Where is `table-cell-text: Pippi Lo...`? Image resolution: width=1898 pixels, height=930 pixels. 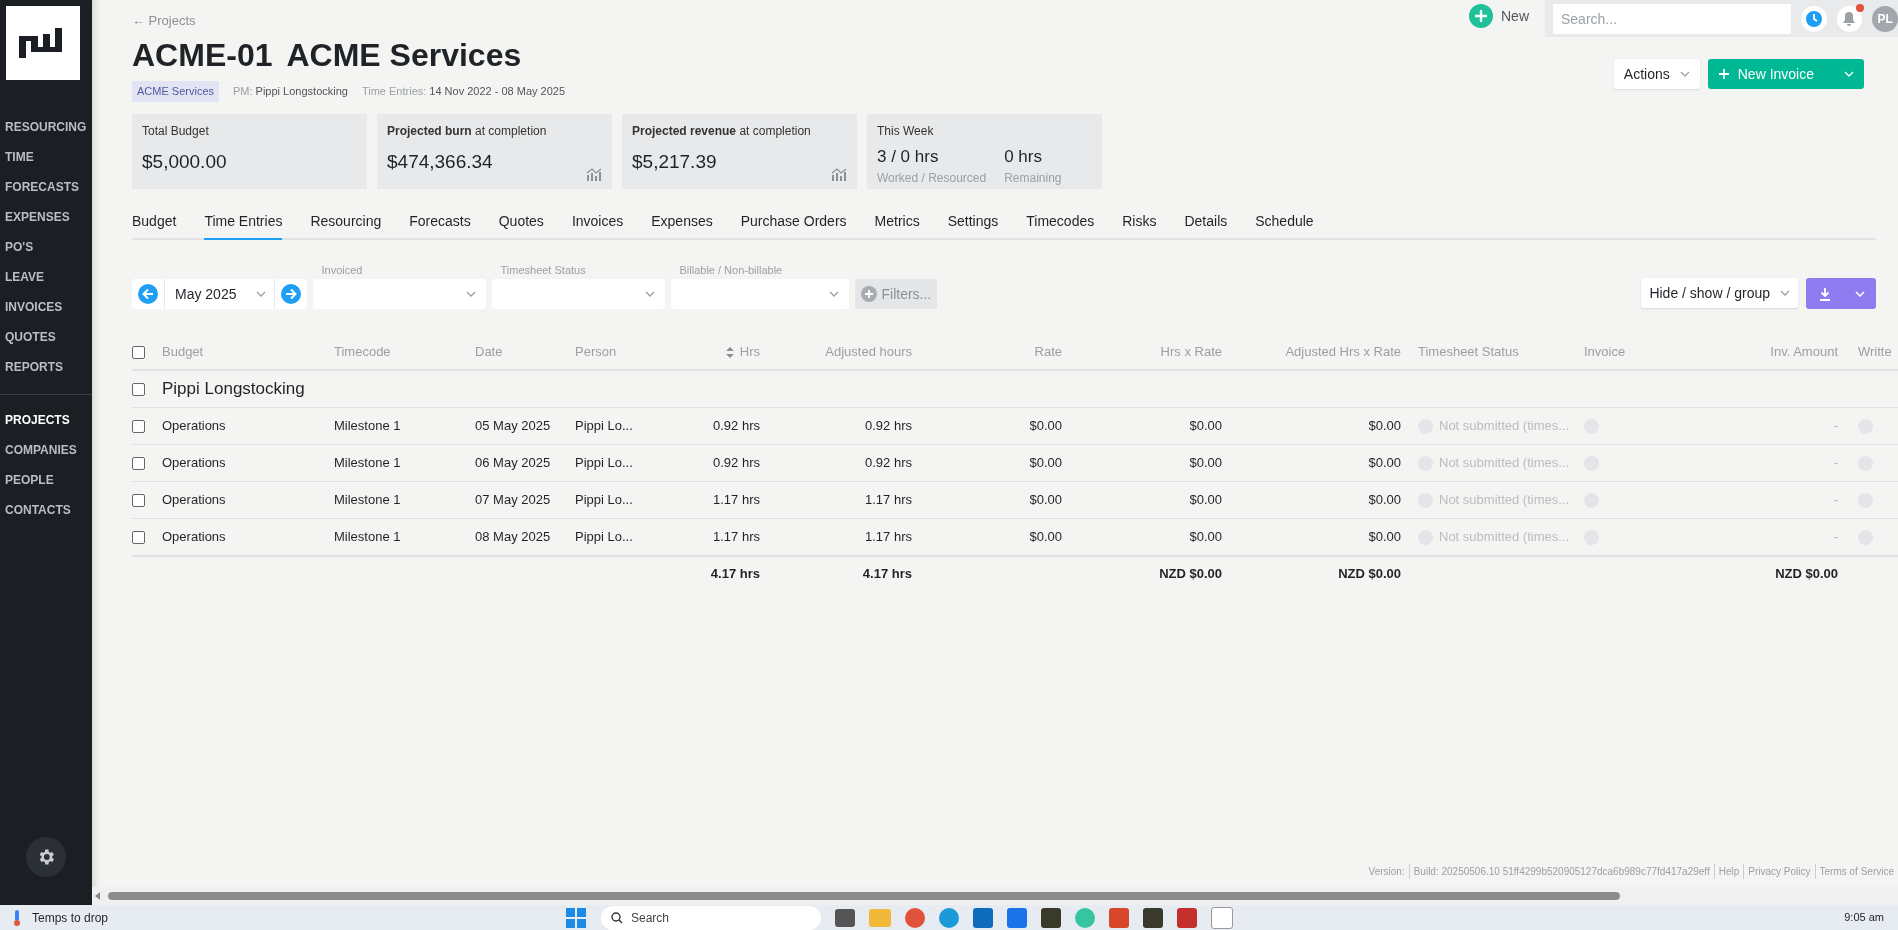
table-cell-text: Pippi Lo... is located at coordinates (604, 426).